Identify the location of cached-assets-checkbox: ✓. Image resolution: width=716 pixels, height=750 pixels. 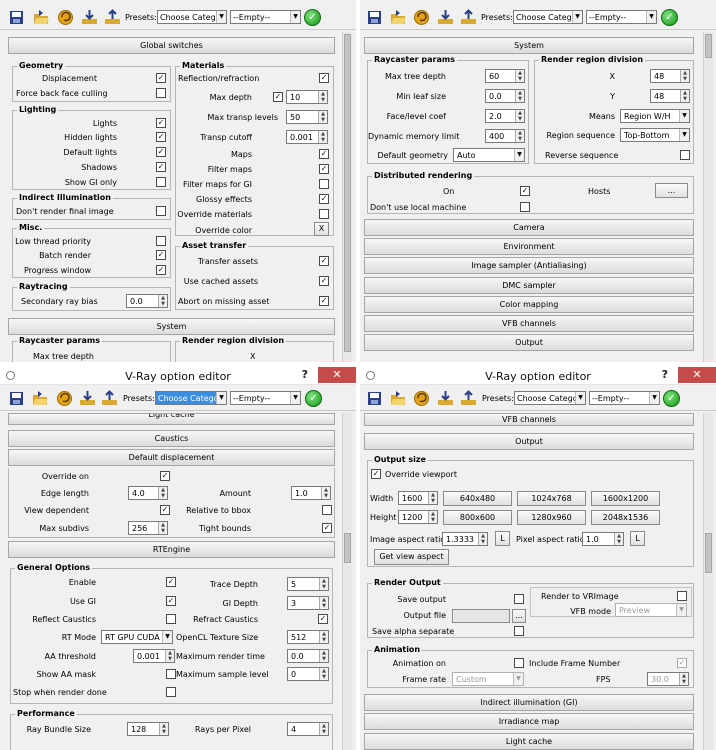
(324, 281).